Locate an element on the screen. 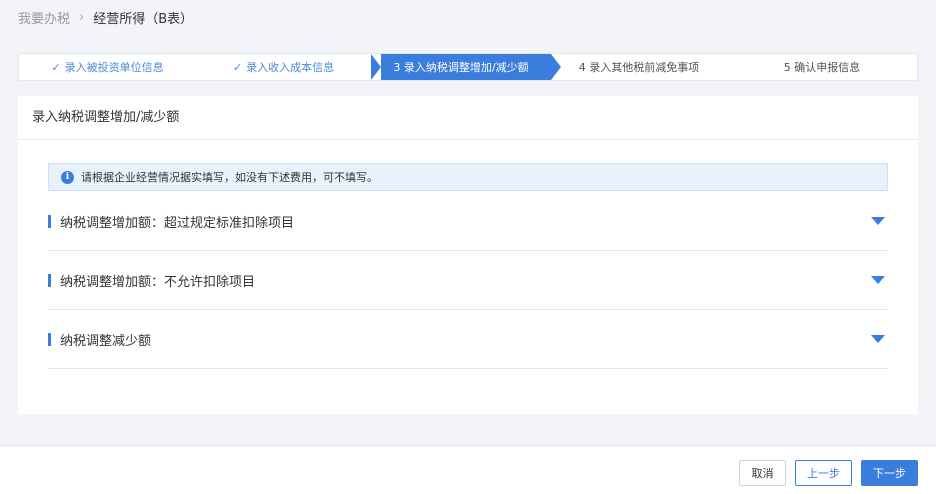 The height and width of the screenshot is (494, 936). step-3: 3 录入纳税调整增加/减少额 is located at coordinates (466, 67).